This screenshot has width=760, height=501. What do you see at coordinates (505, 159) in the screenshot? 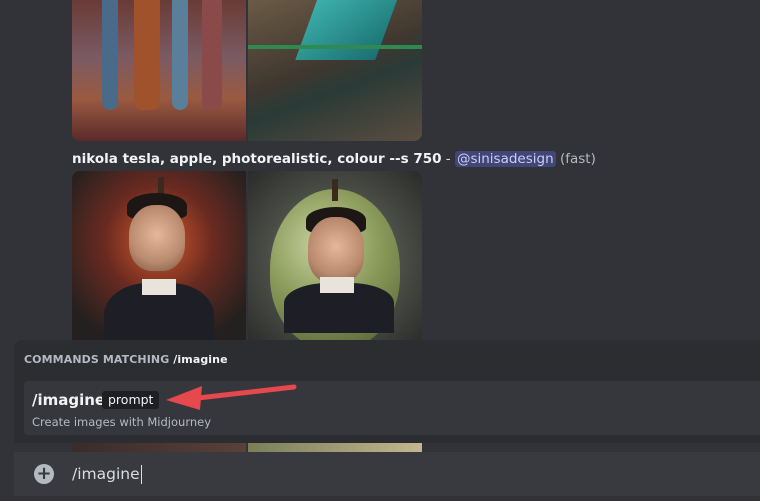
I see `user-mention: @sinisadesign` at bounding box center [505, 159].